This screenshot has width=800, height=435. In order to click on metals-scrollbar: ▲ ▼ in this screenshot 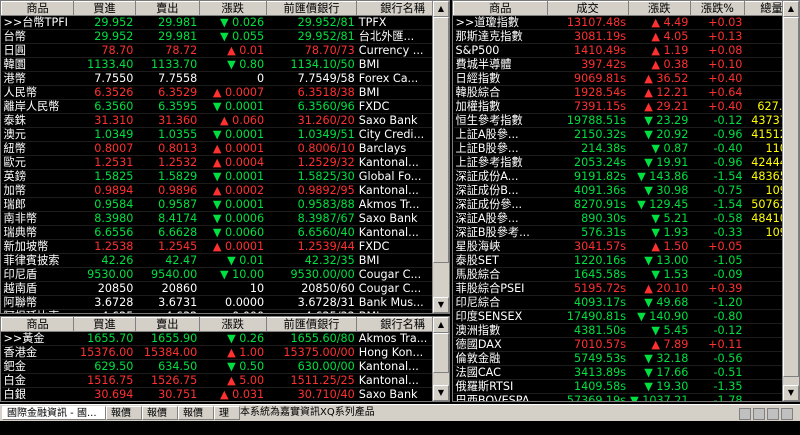, I will do `click(440, 359)`.